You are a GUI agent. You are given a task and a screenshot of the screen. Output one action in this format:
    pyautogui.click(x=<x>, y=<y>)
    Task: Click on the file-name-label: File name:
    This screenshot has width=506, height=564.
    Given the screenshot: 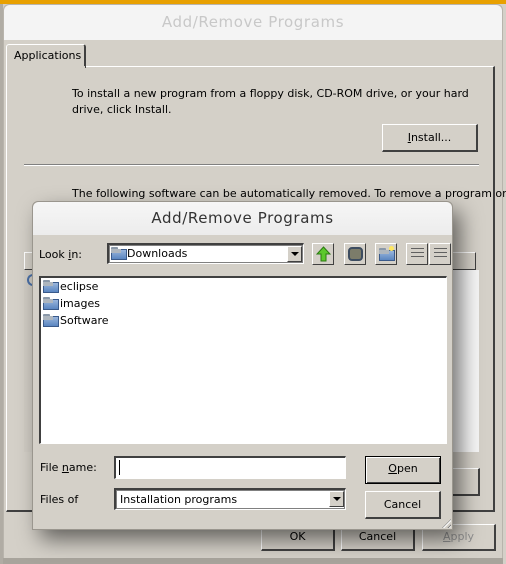 What is the action you would take?
    pyautogui.click(x=68, y=467)
    